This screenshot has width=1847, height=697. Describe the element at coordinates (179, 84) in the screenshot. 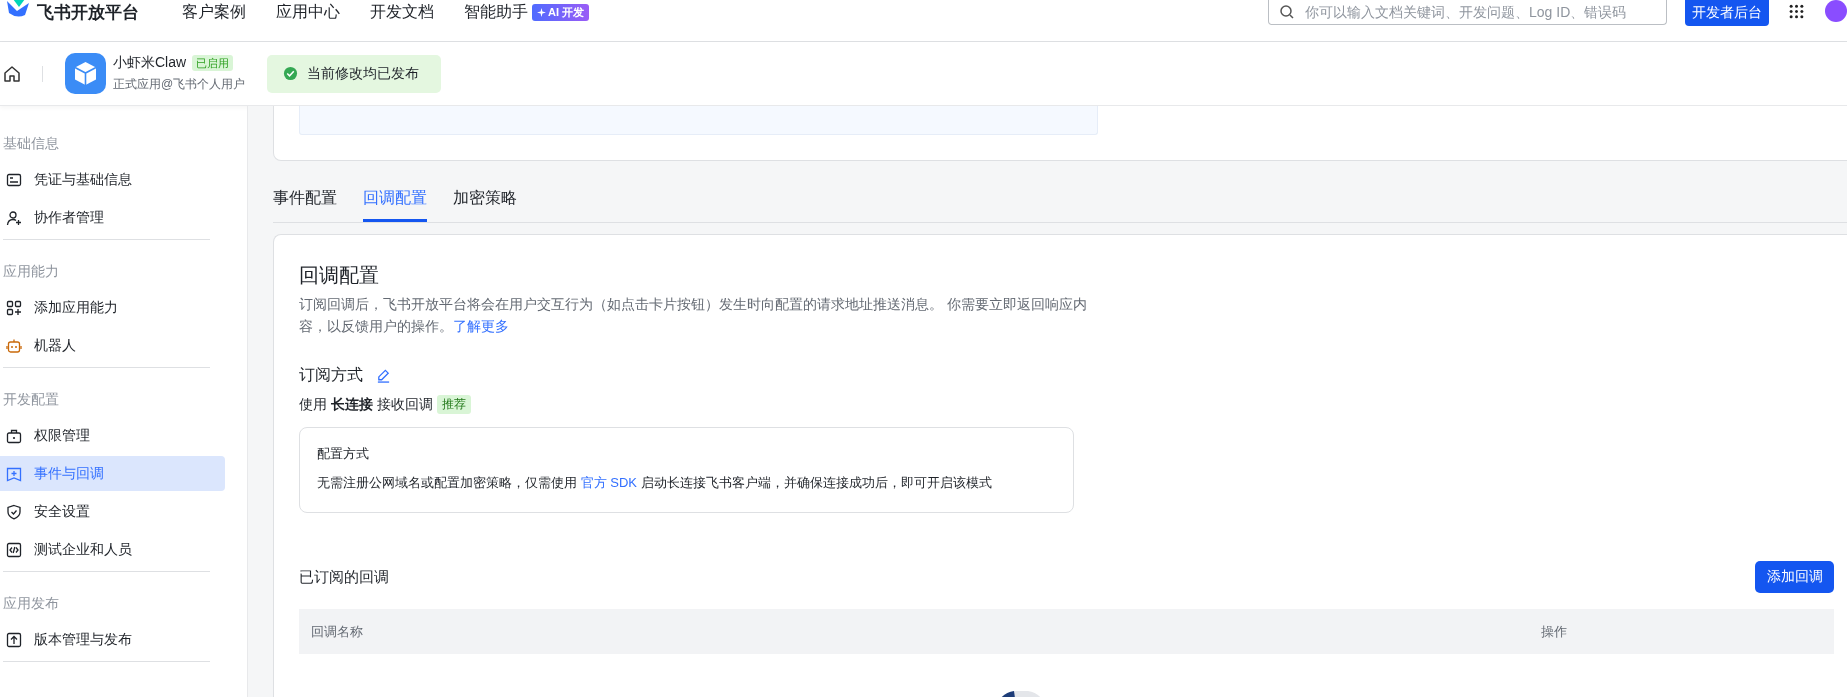

I see `app-subtitle: 正式应用@飞书个人用户` at that location.